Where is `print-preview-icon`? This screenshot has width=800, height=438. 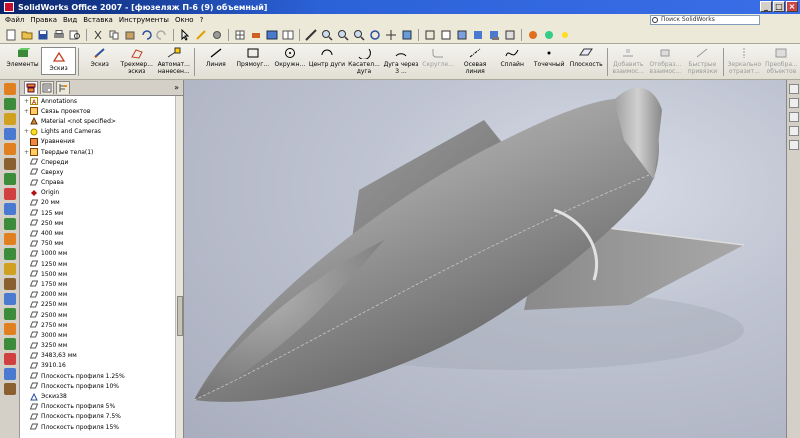
print-preview-icon is located at coordinates (75, 35).